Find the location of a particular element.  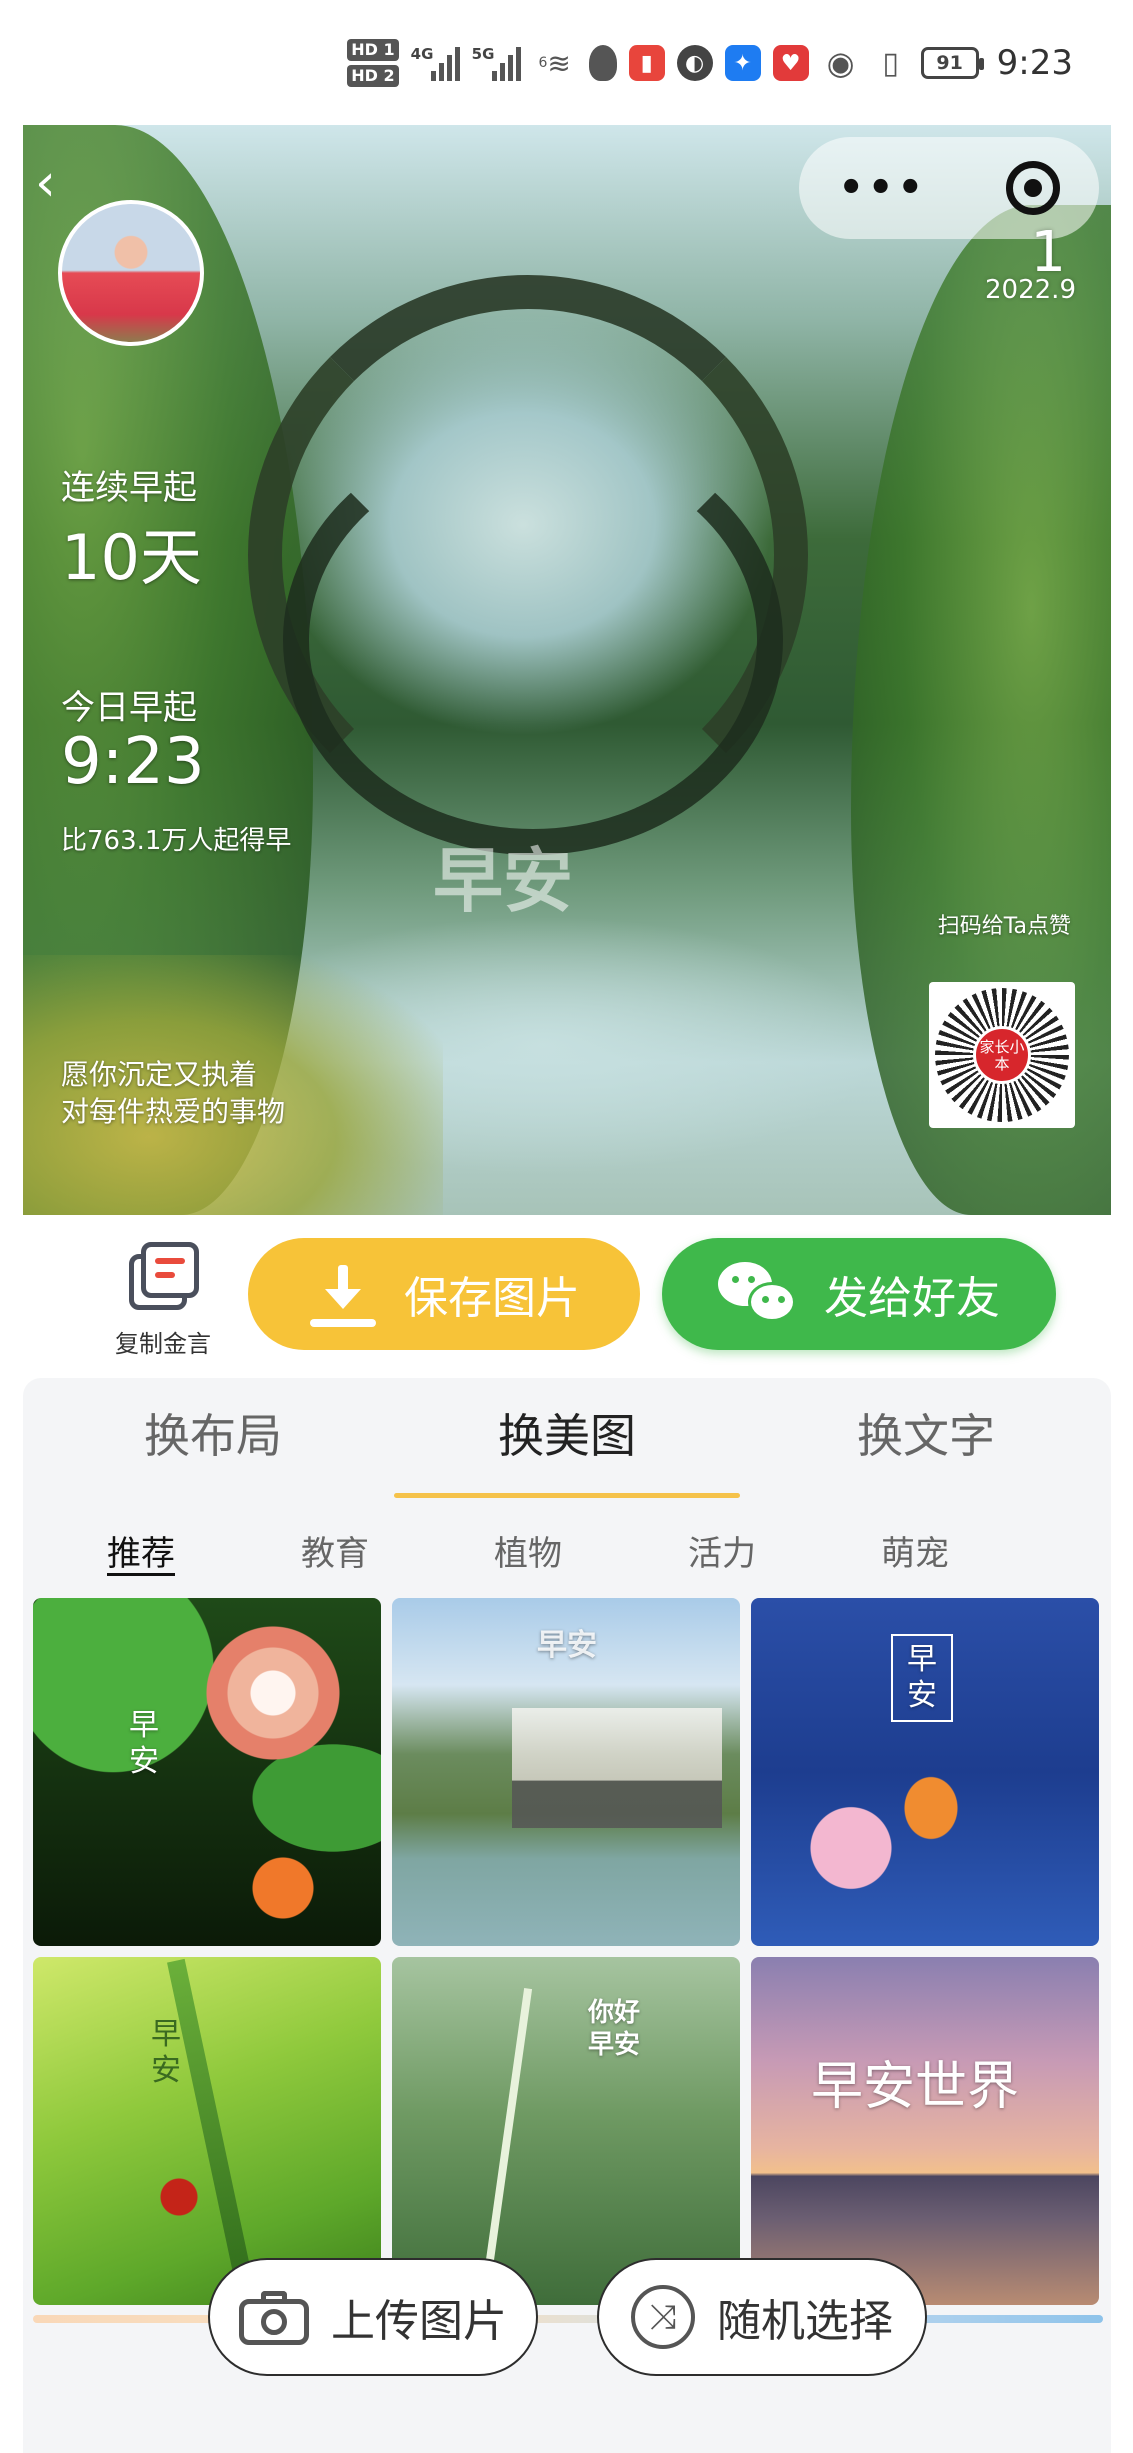

qr-logo: 家长小本 is located at coordinates (1002, 1055).